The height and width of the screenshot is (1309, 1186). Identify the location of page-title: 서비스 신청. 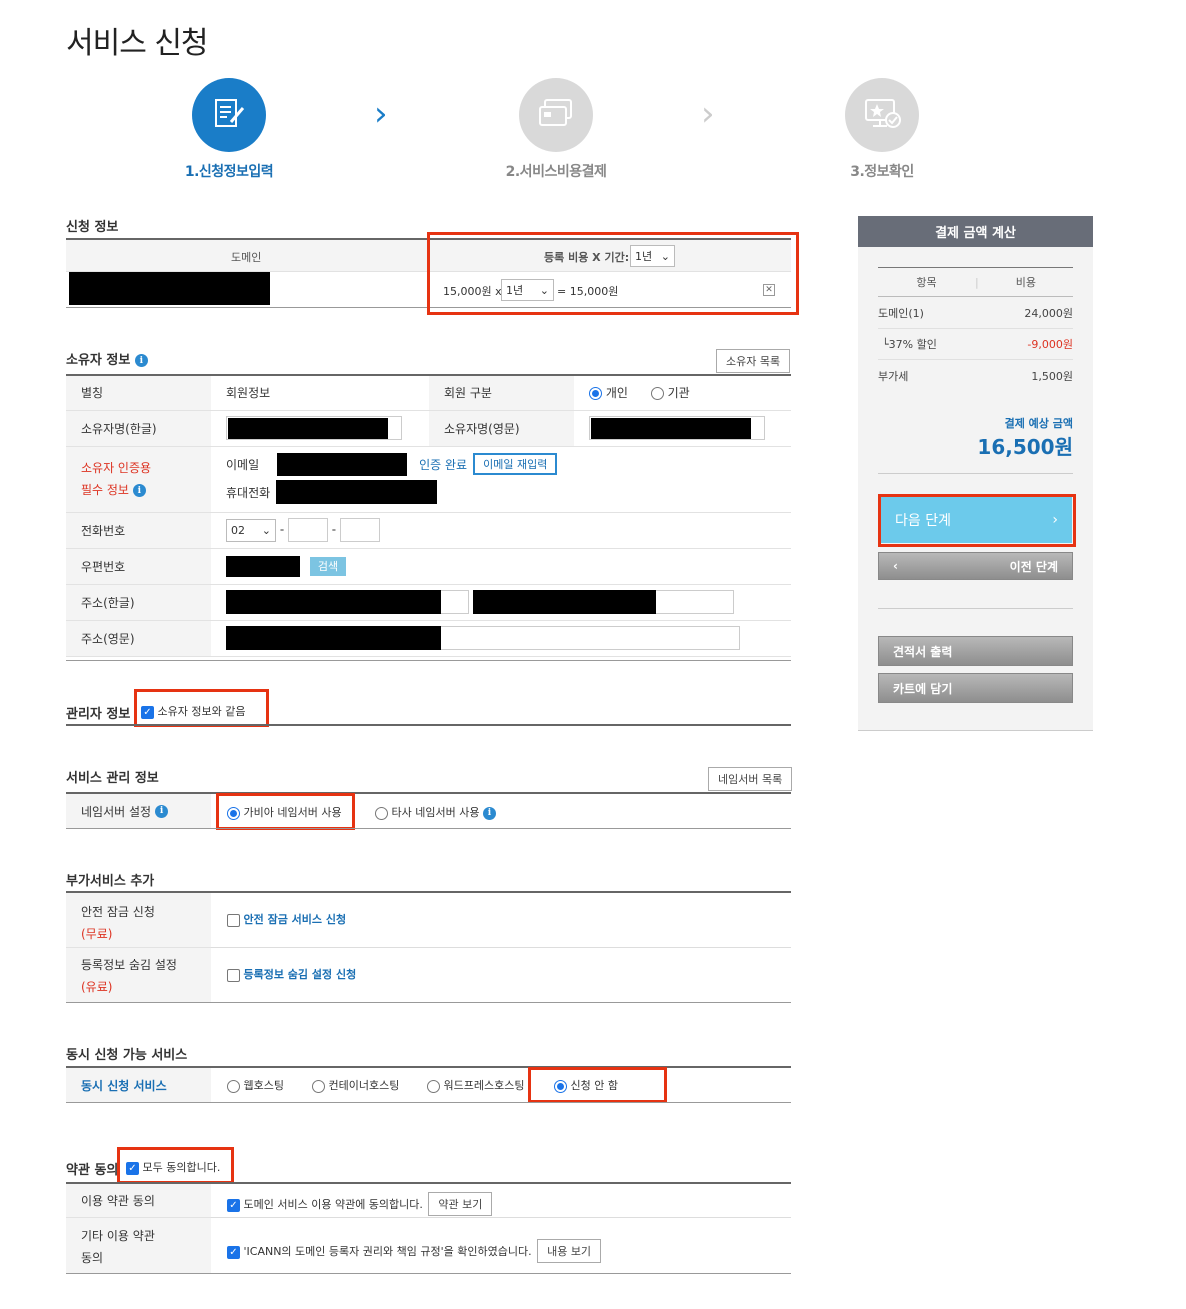
(137, 43).